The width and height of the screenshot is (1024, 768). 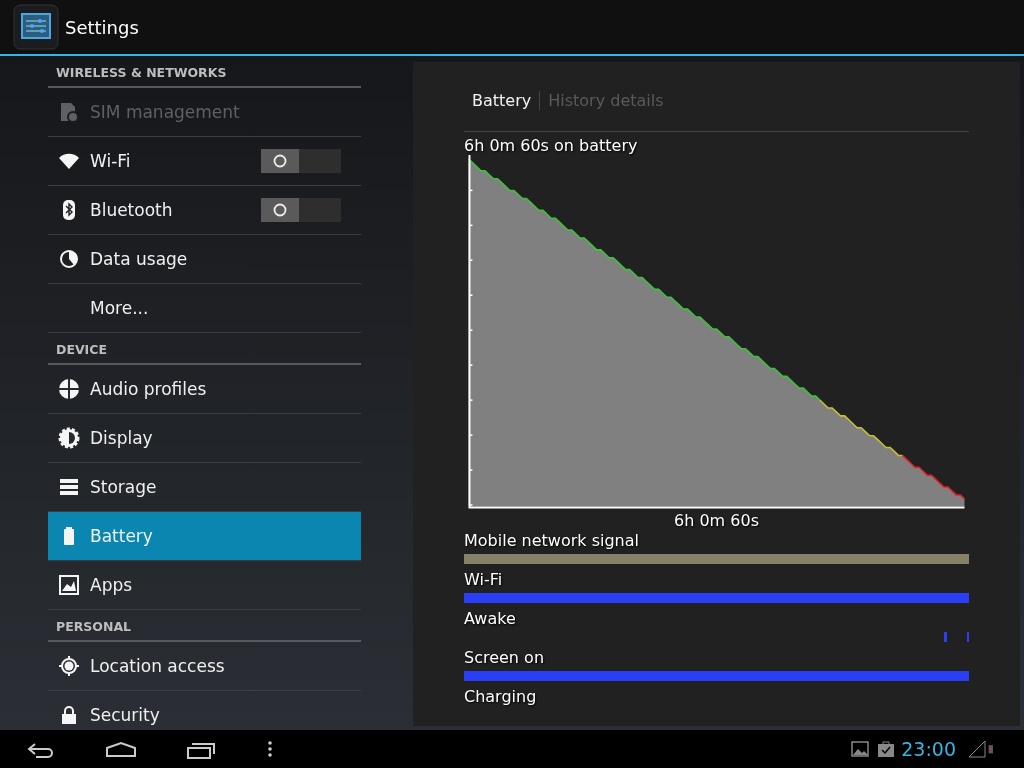 What do you see at coordinates (204, 438) in the screenshot?
I see `settings-item: Display` at bounding box center [204, 438].